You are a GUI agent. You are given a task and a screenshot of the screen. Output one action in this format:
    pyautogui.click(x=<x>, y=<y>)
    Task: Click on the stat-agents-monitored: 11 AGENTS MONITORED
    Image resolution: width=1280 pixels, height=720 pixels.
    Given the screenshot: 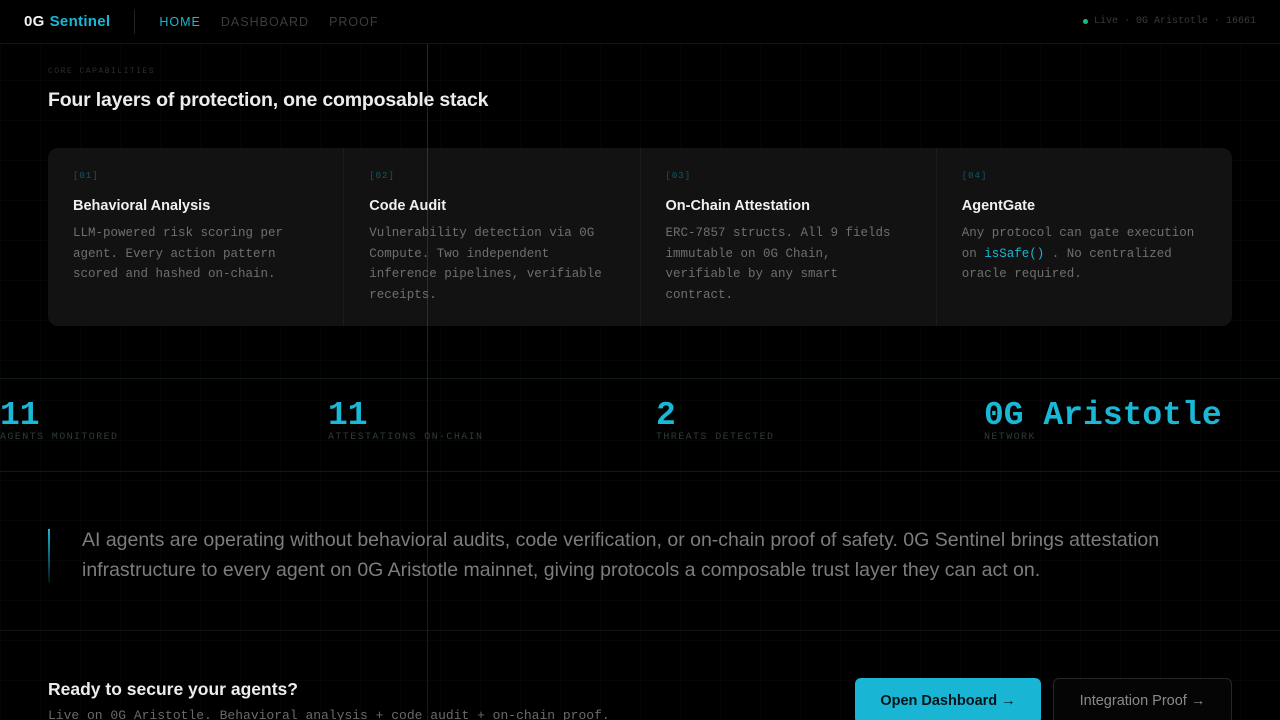 What is the action you would take?
    pyautogui.click(x=59, y=420)
    